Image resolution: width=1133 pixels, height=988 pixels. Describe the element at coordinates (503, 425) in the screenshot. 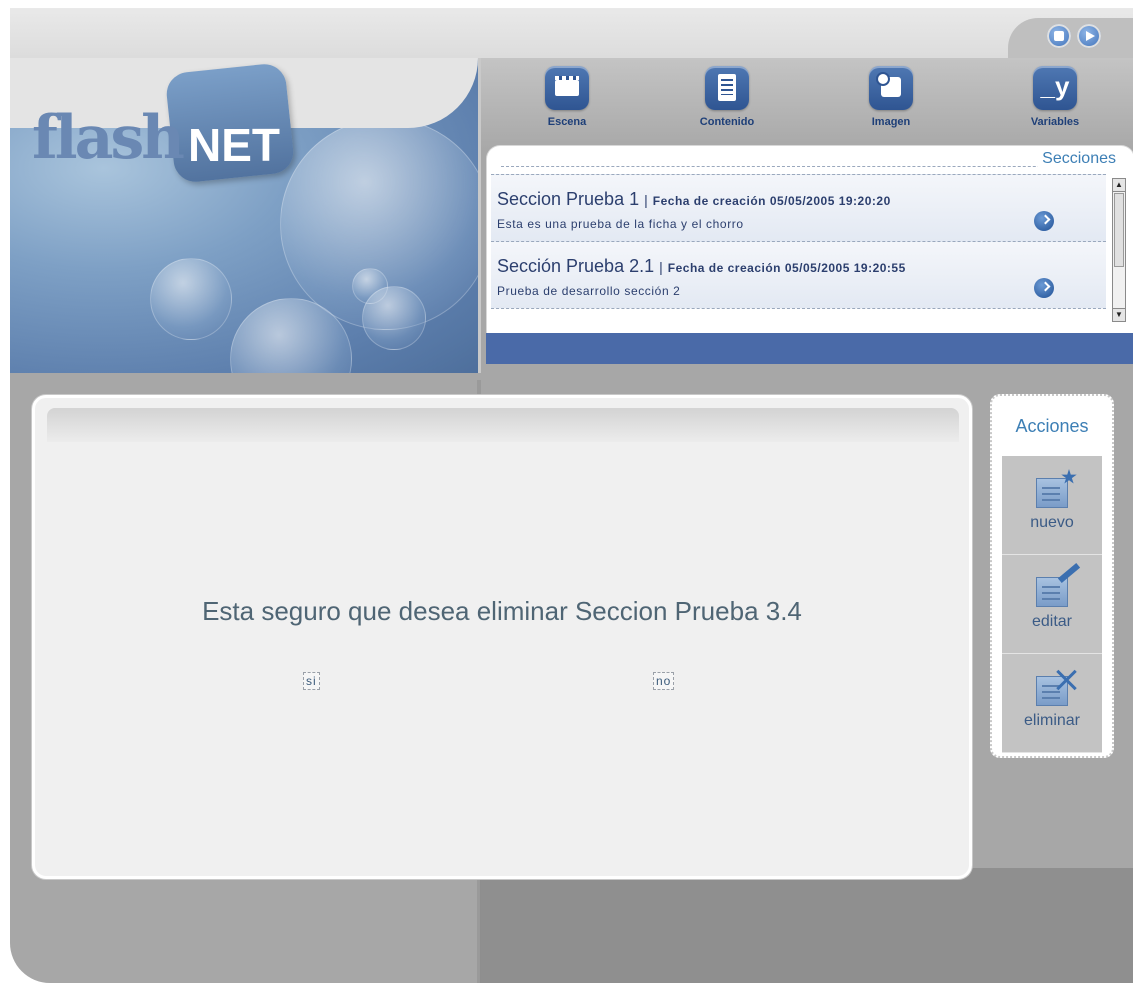

I see `dialog-header` at that location.